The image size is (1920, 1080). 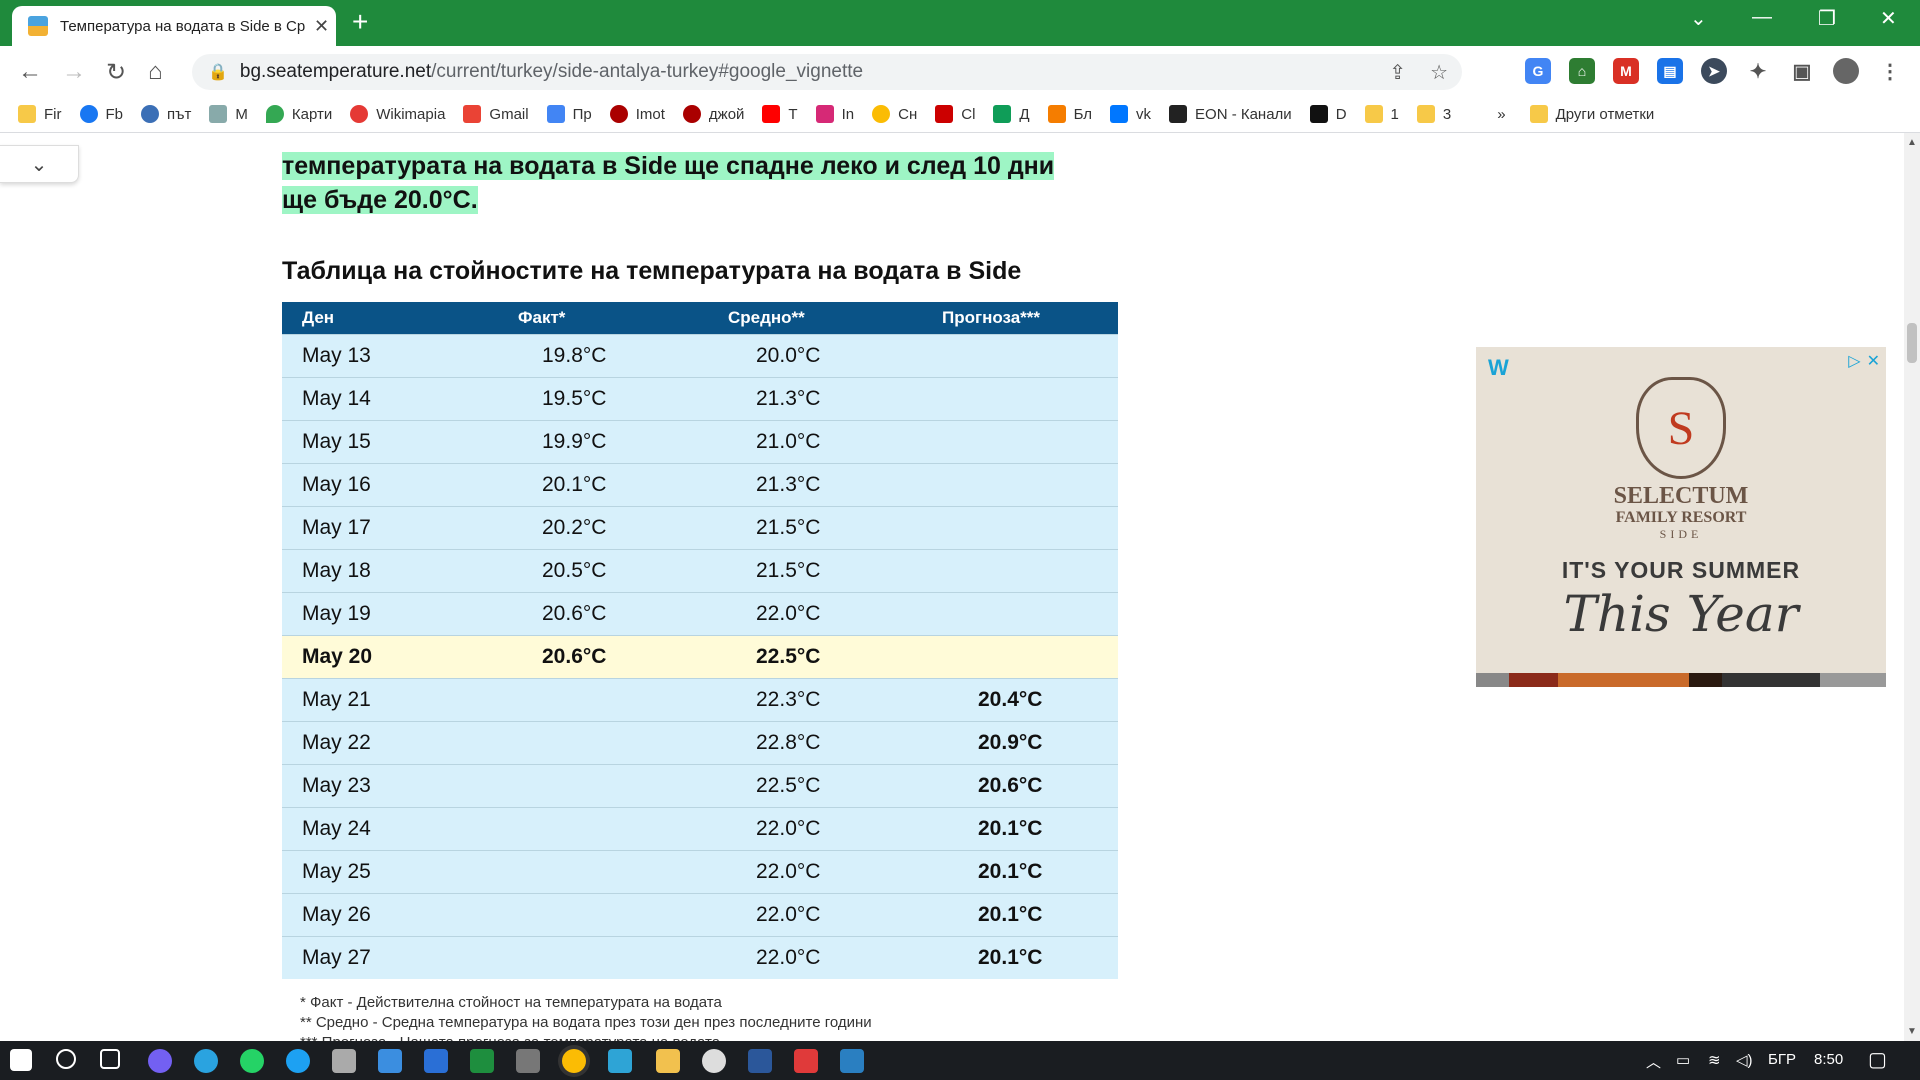 What do you see at coordinates (155, 72) in the screenshot?
I see `home-icon: ⌂` at bounding box center [155, 72].